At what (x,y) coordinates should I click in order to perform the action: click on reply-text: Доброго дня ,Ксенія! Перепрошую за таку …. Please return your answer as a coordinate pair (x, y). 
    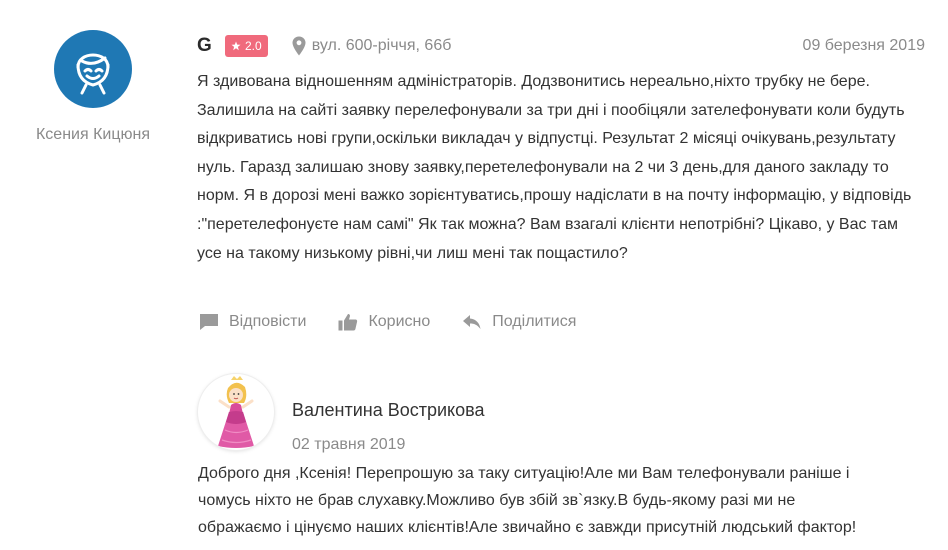
    Looking at the image, I should click on (527, 500).